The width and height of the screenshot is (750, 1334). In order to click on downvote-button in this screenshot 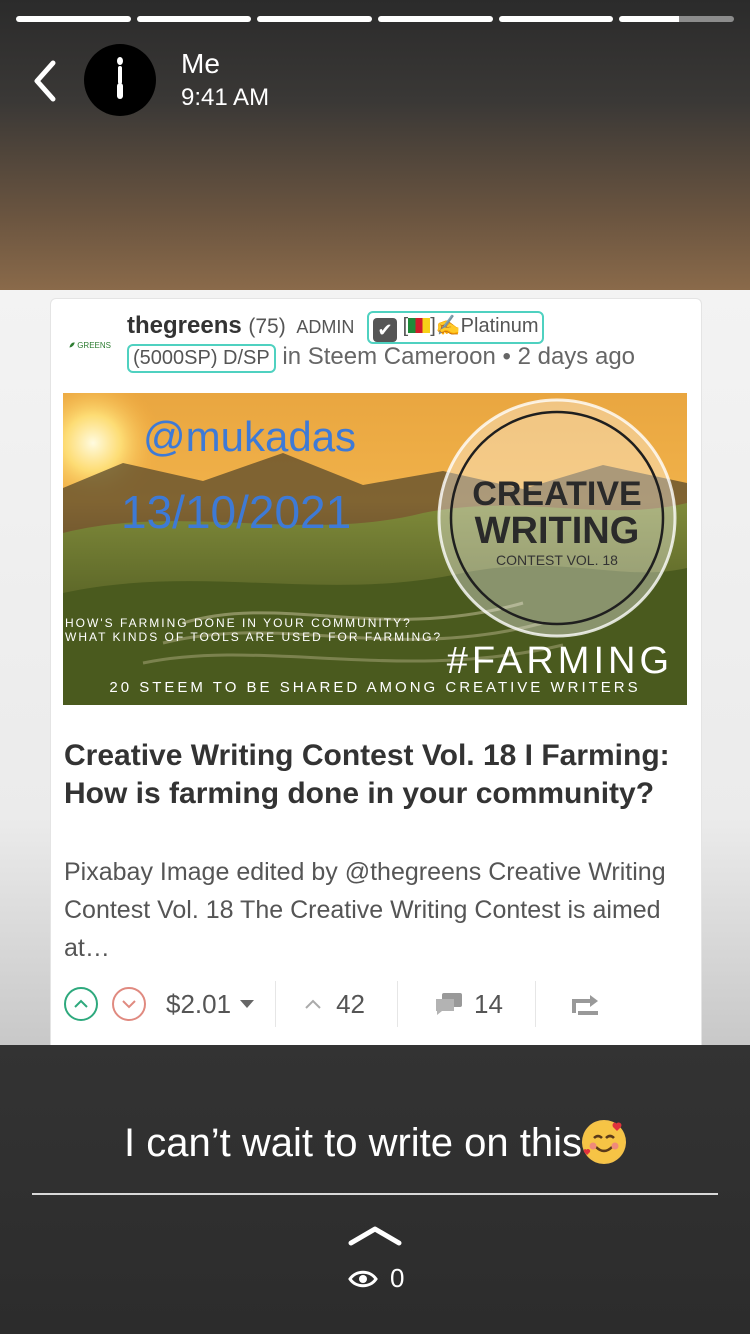, I will do `click(129, 1004)`.